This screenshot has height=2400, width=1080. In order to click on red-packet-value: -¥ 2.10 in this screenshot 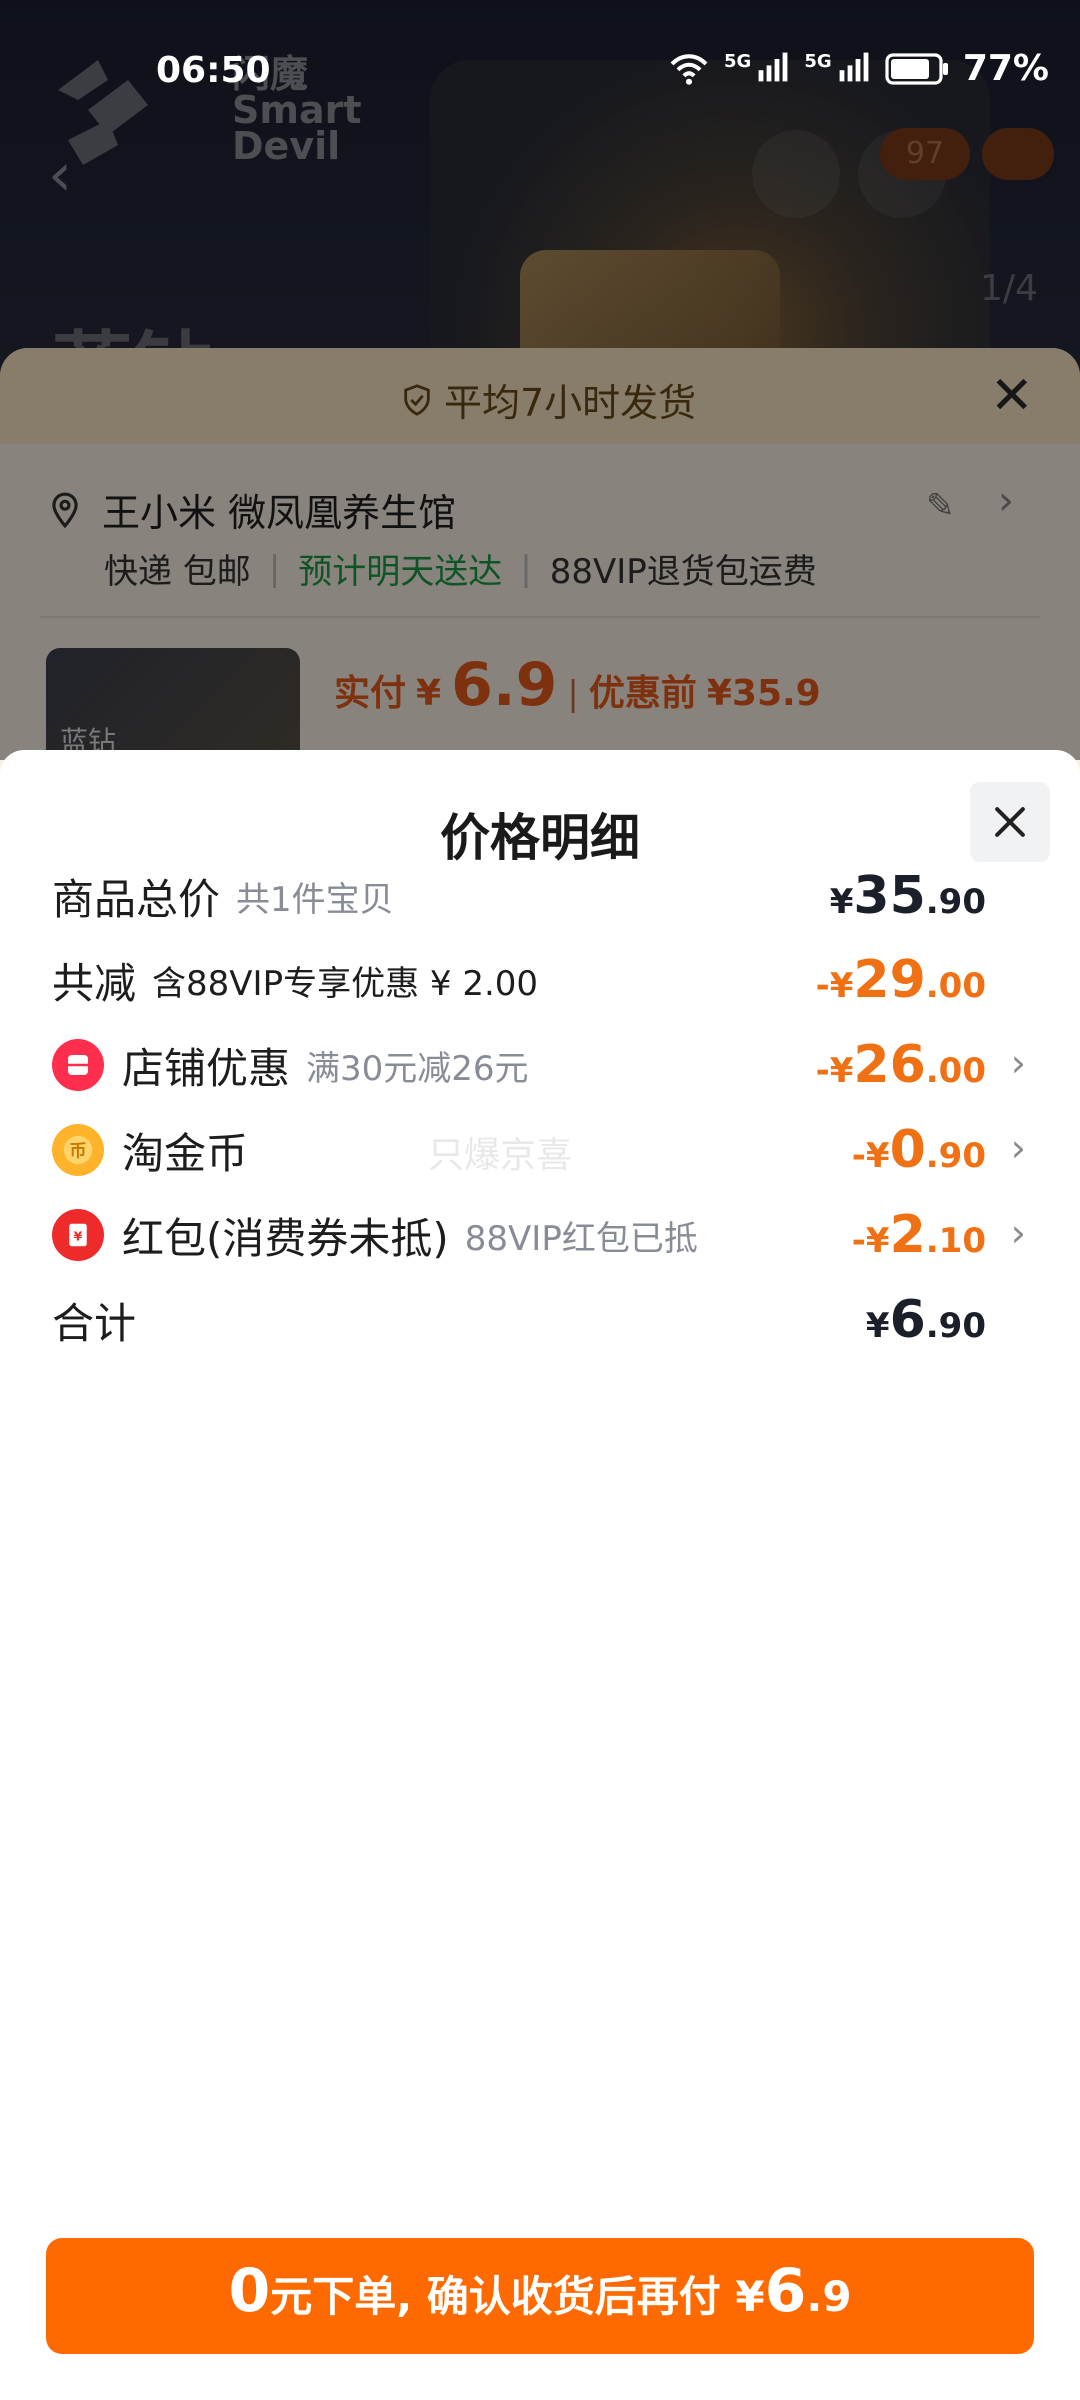, I will do `click(918, 1235)`.